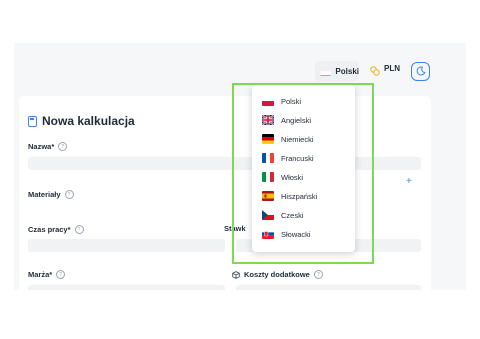  I want to click on calculator-icon, so click(32, 121).